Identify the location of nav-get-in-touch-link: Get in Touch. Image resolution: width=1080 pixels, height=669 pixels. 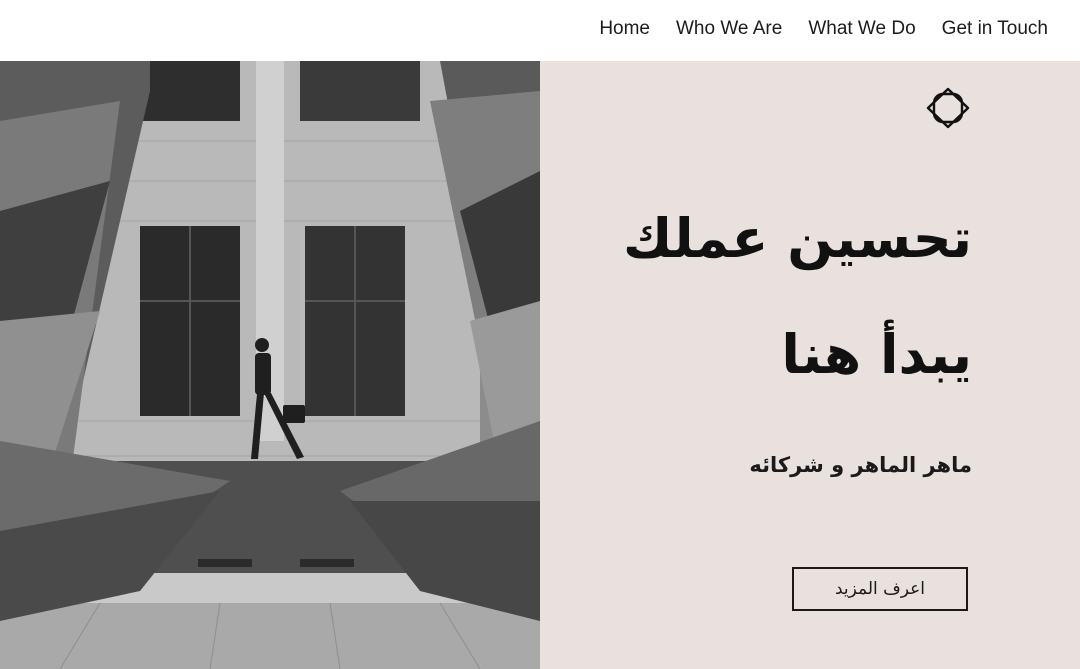
(995, 29).